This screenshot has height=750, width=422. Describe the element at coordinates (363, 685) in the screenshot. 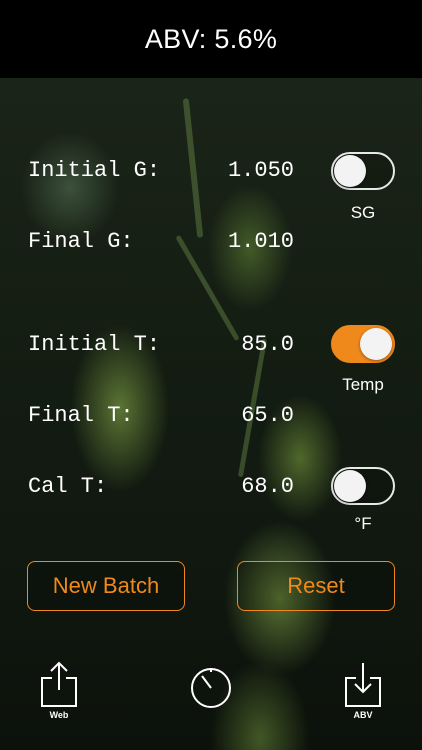

I see `download-icon` at that location.